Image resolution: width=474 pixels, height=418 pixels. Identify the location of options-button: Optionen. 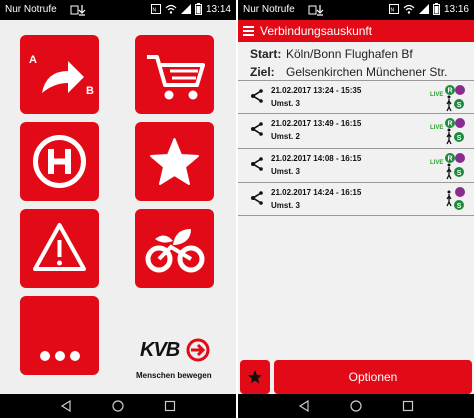
(373, 377).